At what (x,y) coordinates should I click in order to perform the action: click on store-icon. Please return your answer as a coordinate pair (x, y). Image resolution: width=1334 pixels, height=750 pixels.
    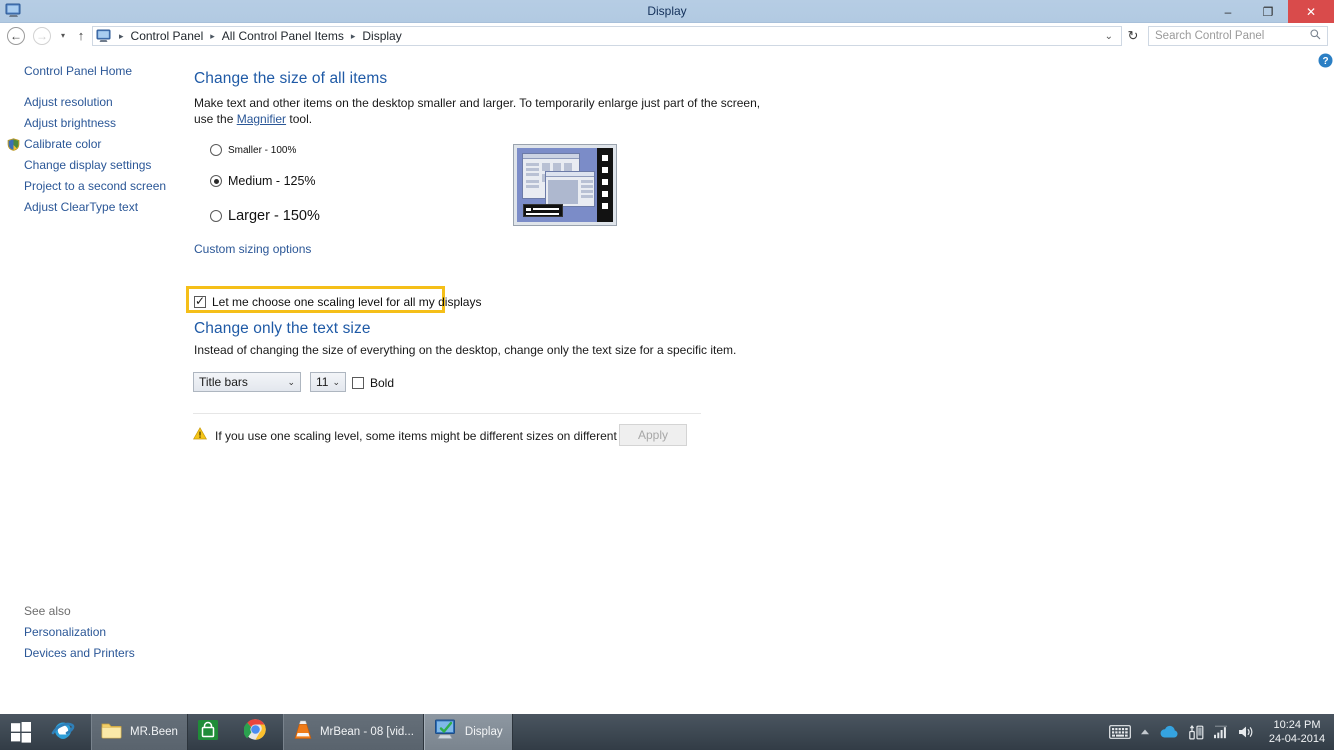
    Looking at the image, I should click on (208, 732).